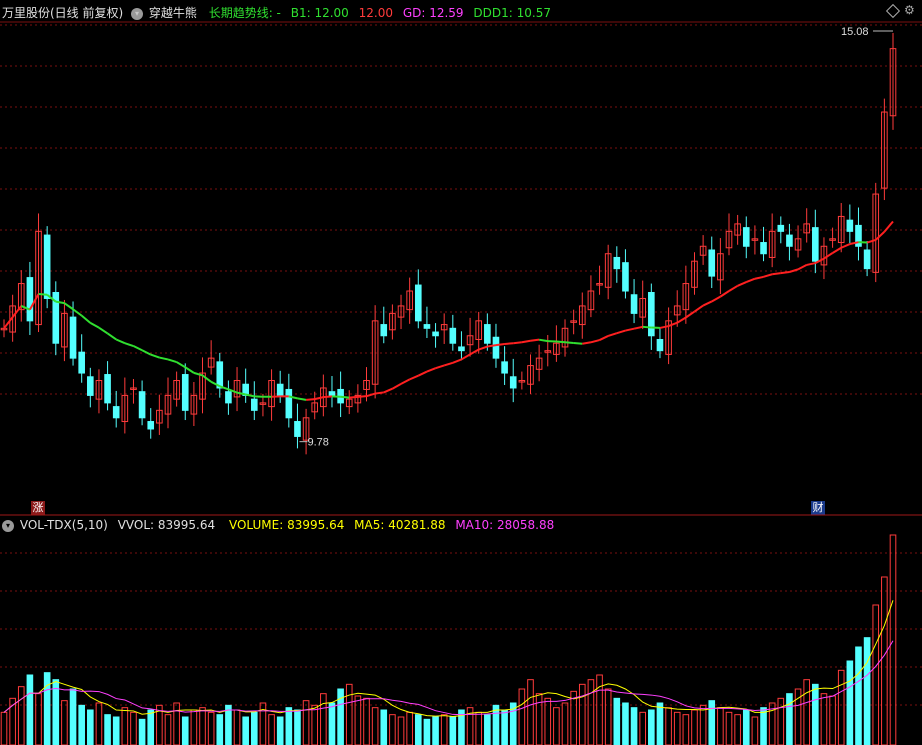 The width and height of the screenshot is (922, 745). What do you see at coordinates (855, 32) in the screenshot?
I see `high-marker-text: 15.08` at bounding box center [855, 32].